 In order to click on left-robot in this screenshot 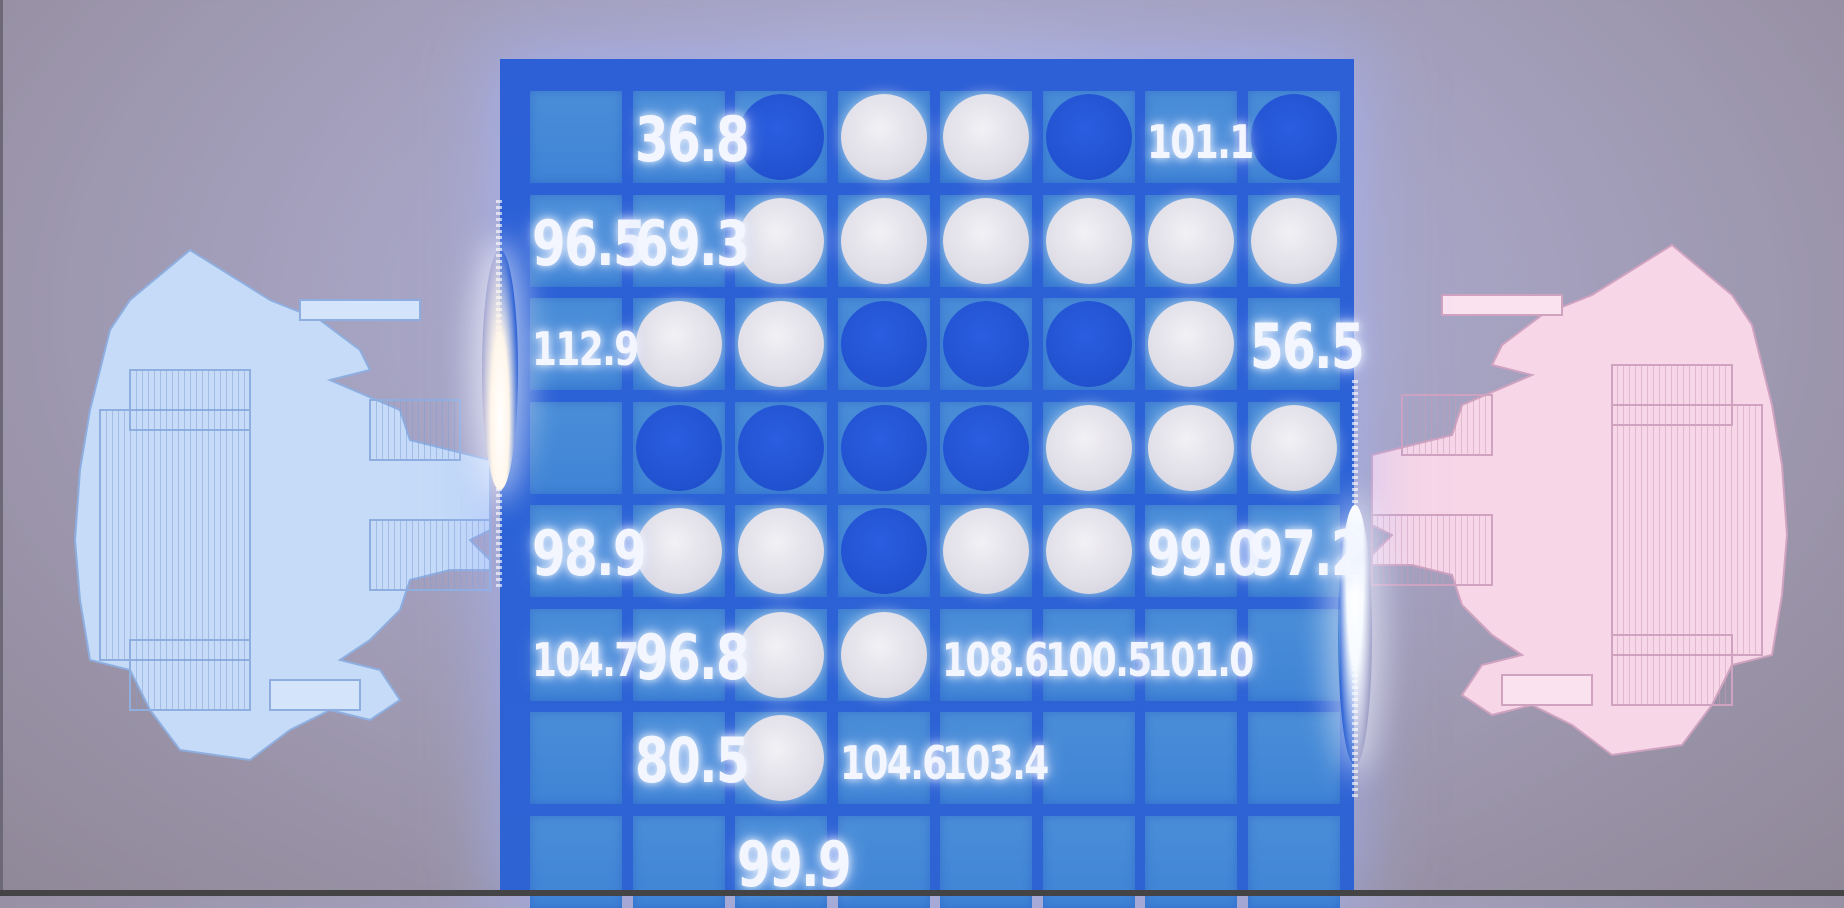, I will do `click(290, 510)`.